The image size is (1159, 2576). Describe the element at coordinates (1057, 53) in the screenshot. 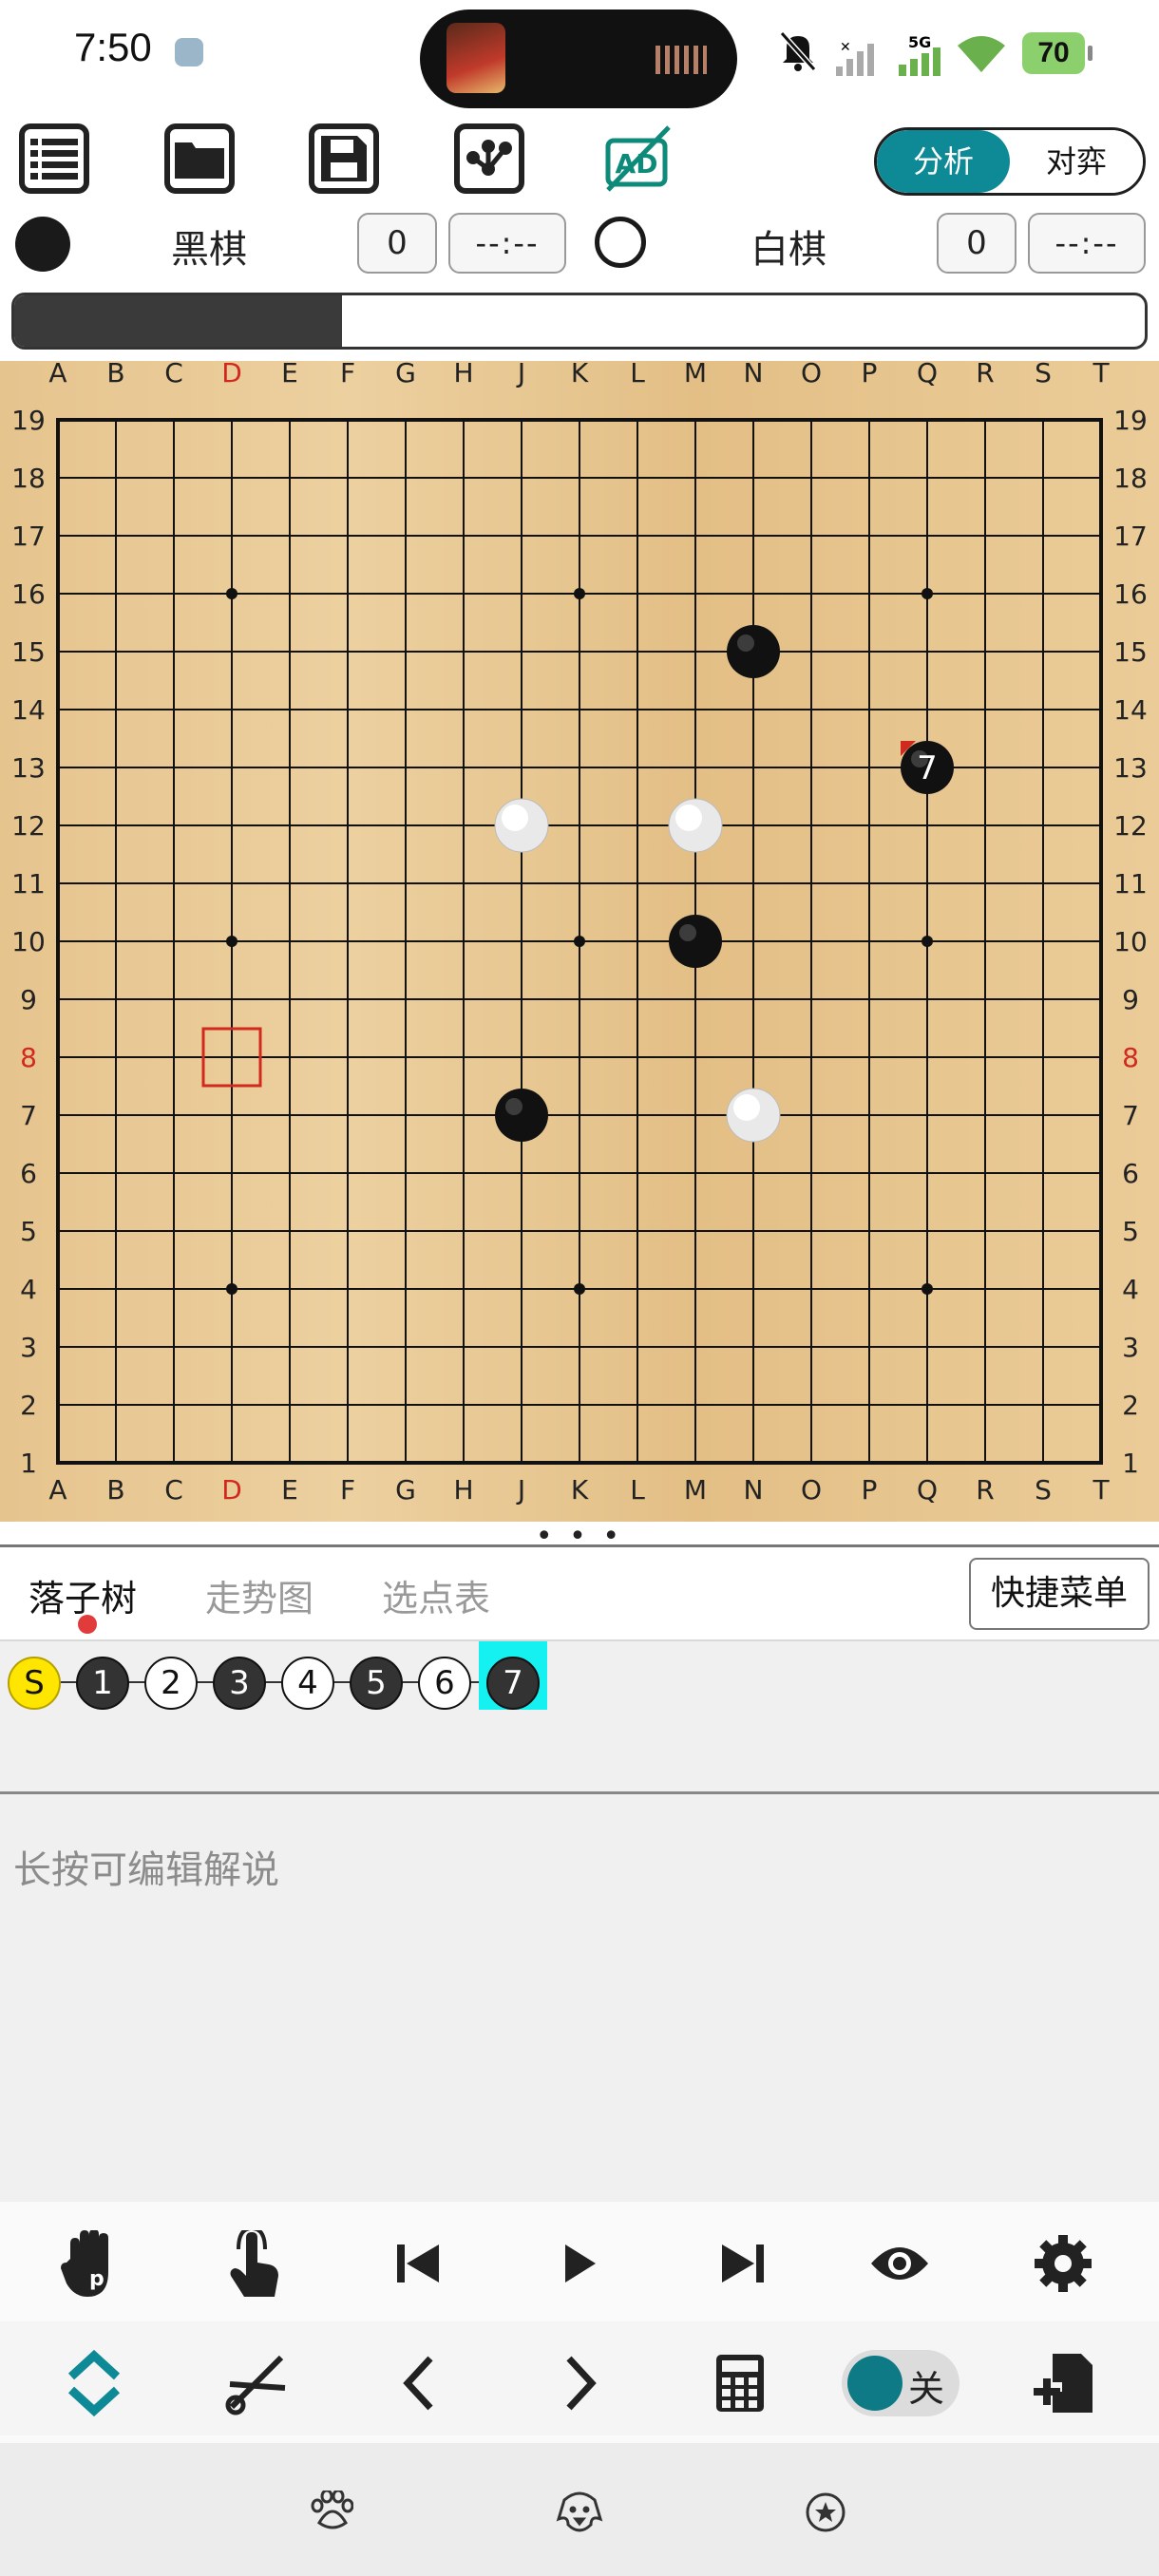

I see `battery-indicator: 70` at that location.